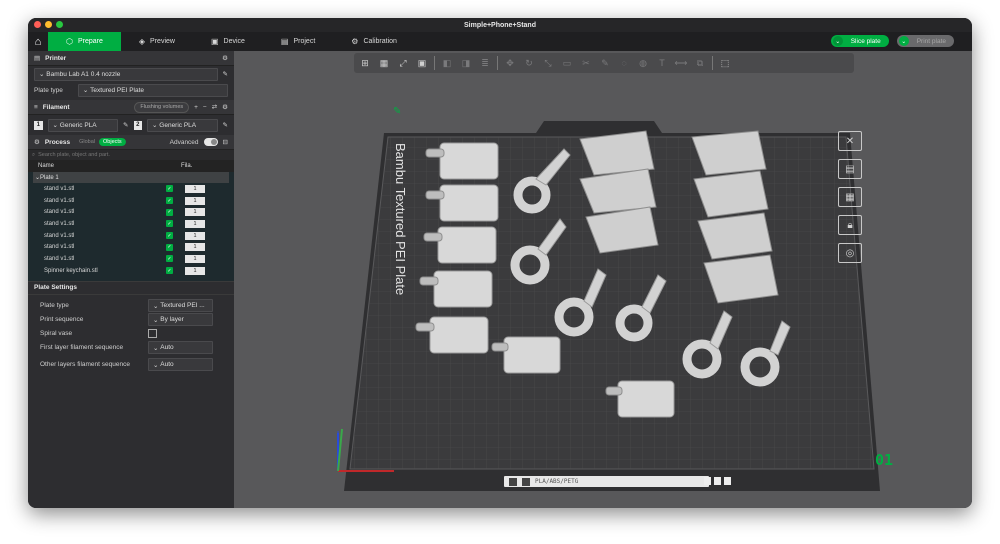  Describe the element at coordinates (109, 166) in the screenshot. I see `column-name: Name` at that location.